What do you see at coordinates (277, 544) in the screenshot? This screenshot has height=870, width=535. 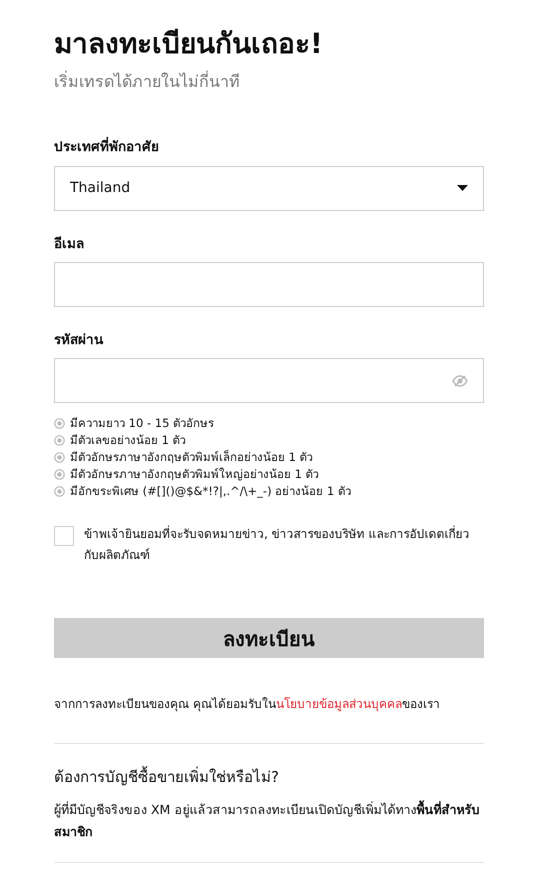 I see `consent-text: ข้าพเจ้ายินยอมที่จะรับจดหมายข่าว, ข่าวสารของบริษัท และการอัปเดตเกี่ยวกับผลิตภัณฑ์` at bounding box center [277, 544].